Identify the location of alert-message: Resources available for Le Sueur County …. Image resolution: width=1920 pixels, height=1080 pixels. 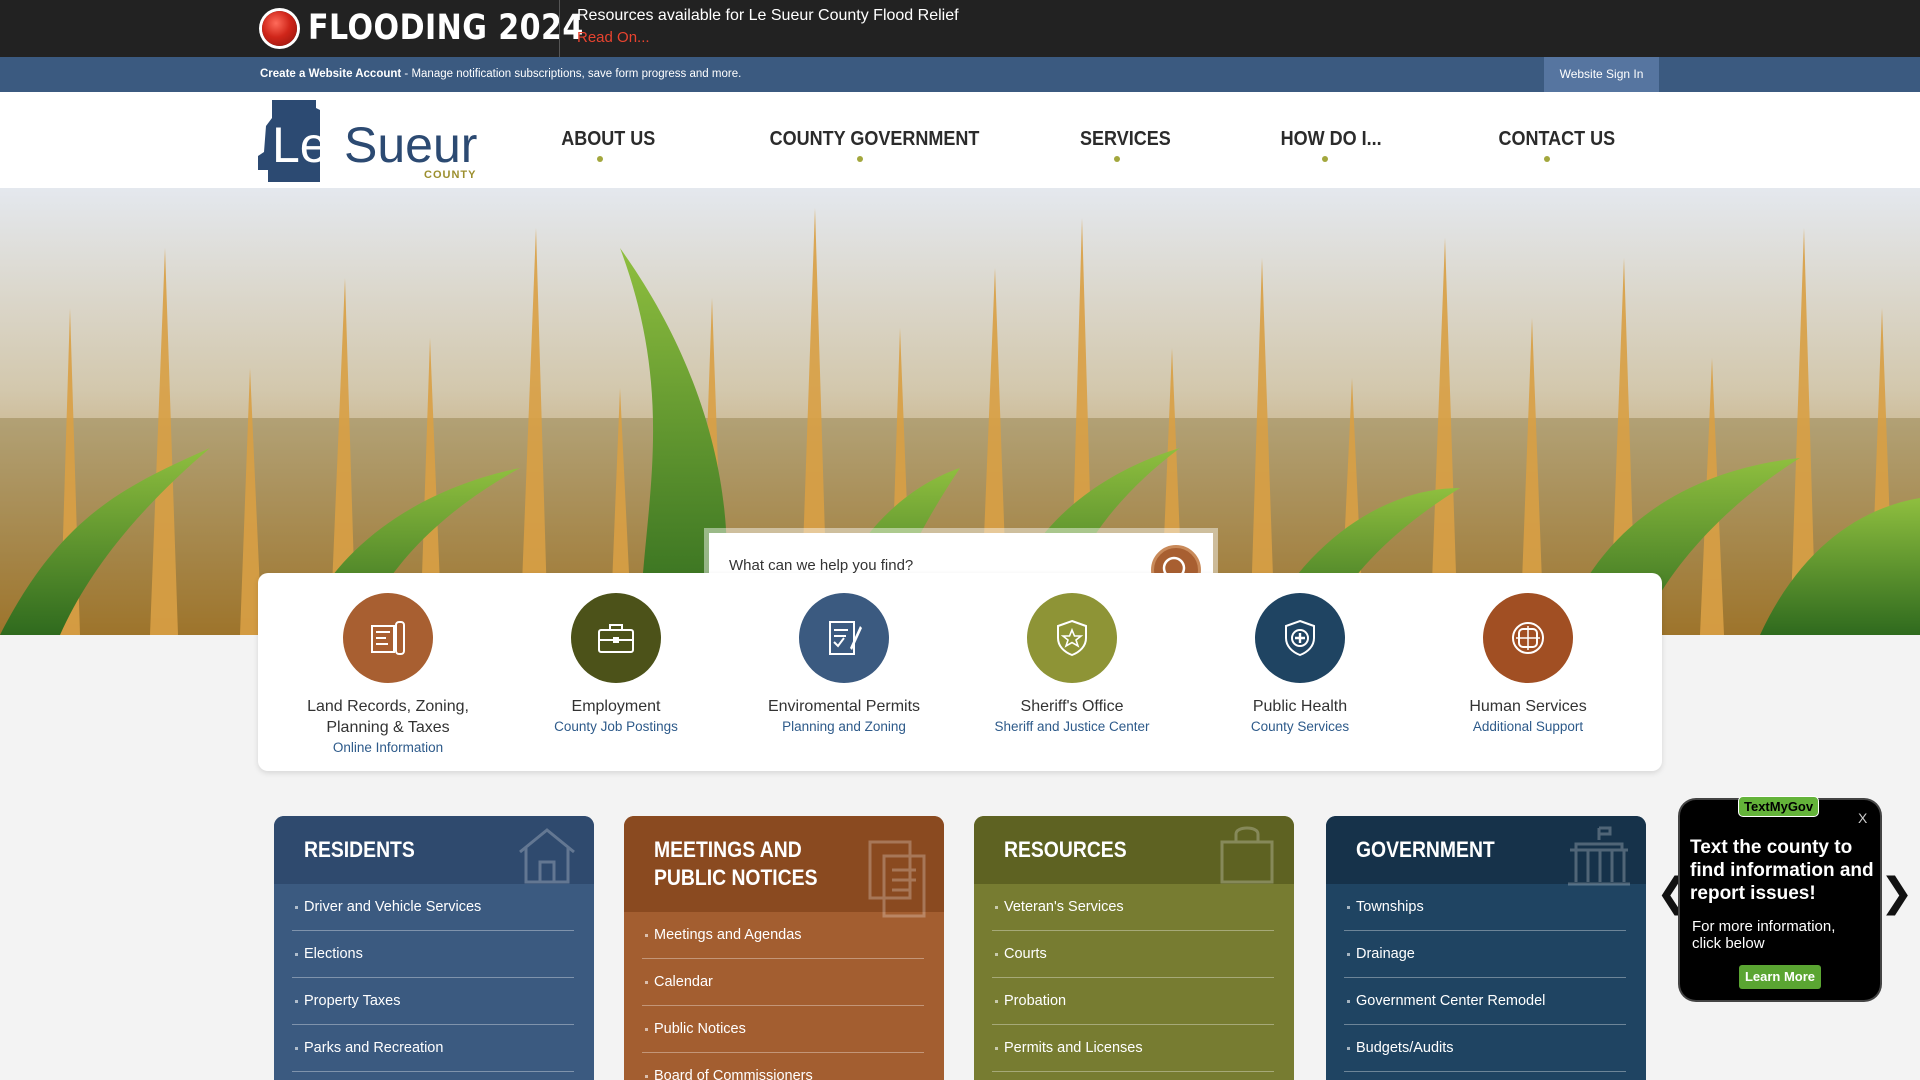
(768, 15).